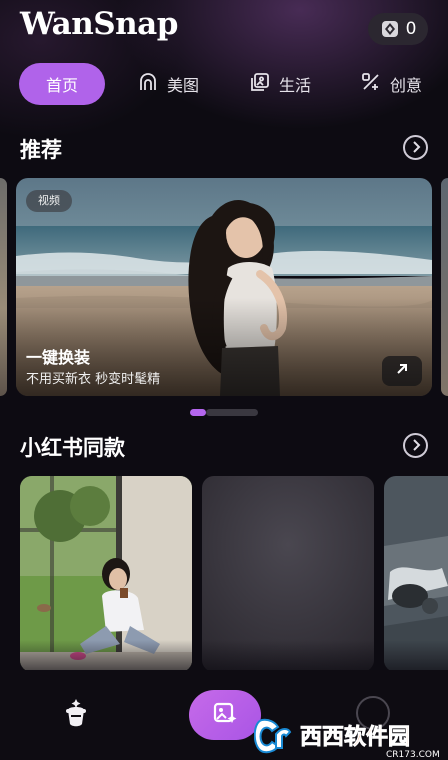  What do you see at coordinates (49, 201) in the screenshot?
I see `video-tag: 视频` at bounding box center [49, 201].